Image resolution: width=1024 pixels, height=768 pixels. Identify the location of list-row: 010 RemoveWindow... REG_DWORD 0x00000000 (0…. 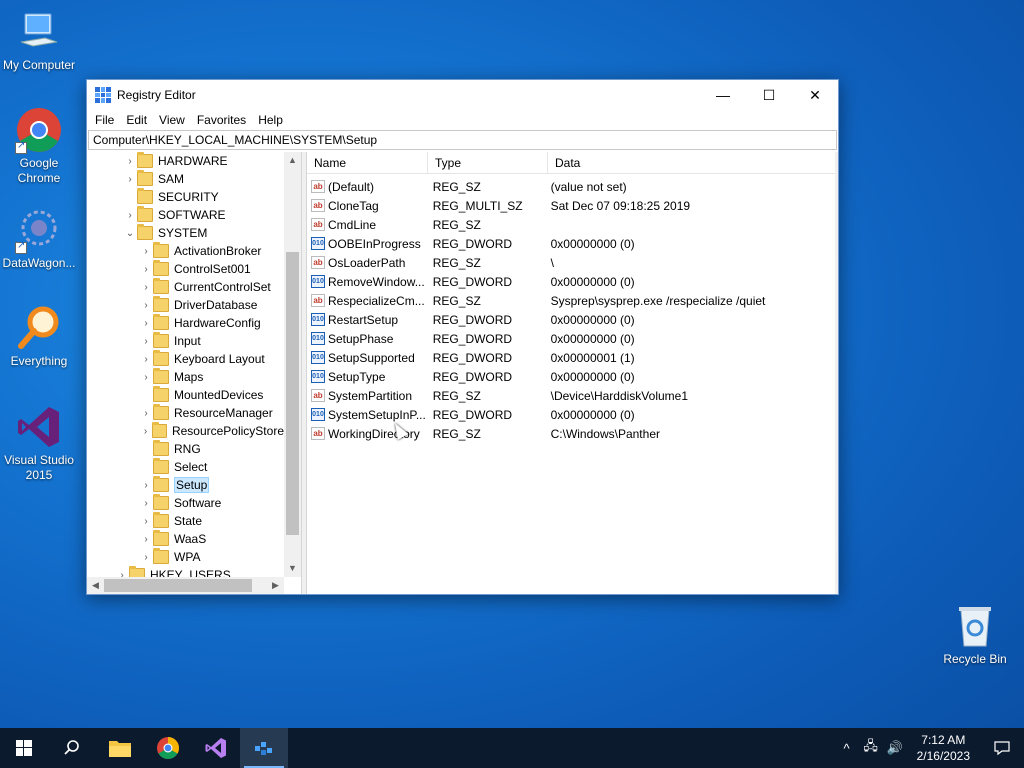
(572, 281).